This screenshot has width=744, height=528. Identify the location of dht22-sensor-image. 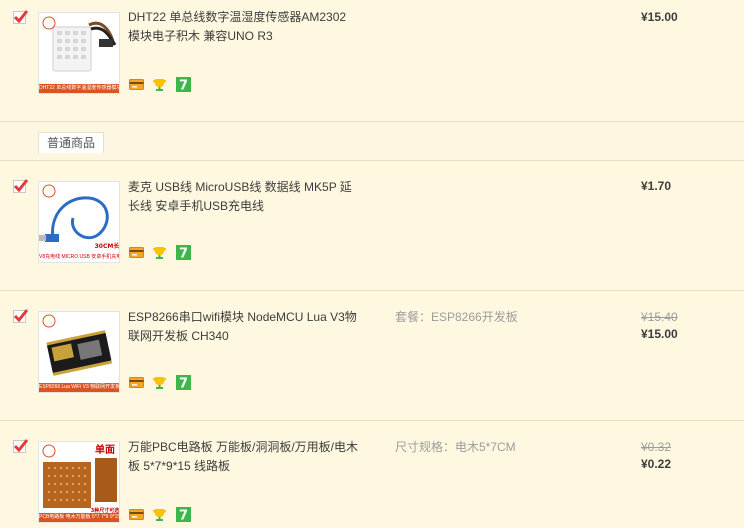
(79, 44).